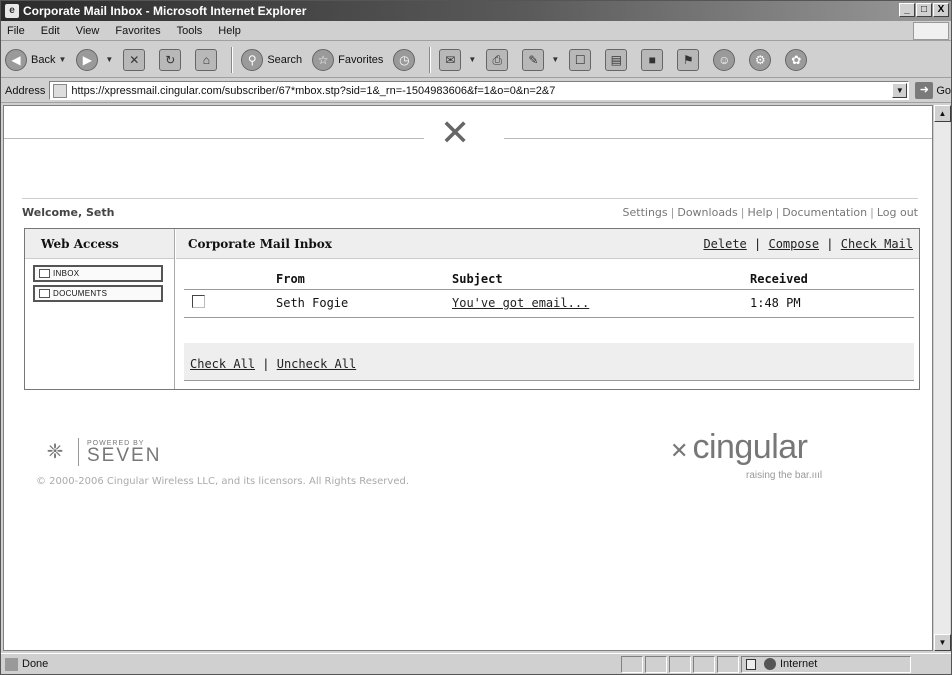  I want to click on mail-button: ✉ ▼, so click(457, 59).